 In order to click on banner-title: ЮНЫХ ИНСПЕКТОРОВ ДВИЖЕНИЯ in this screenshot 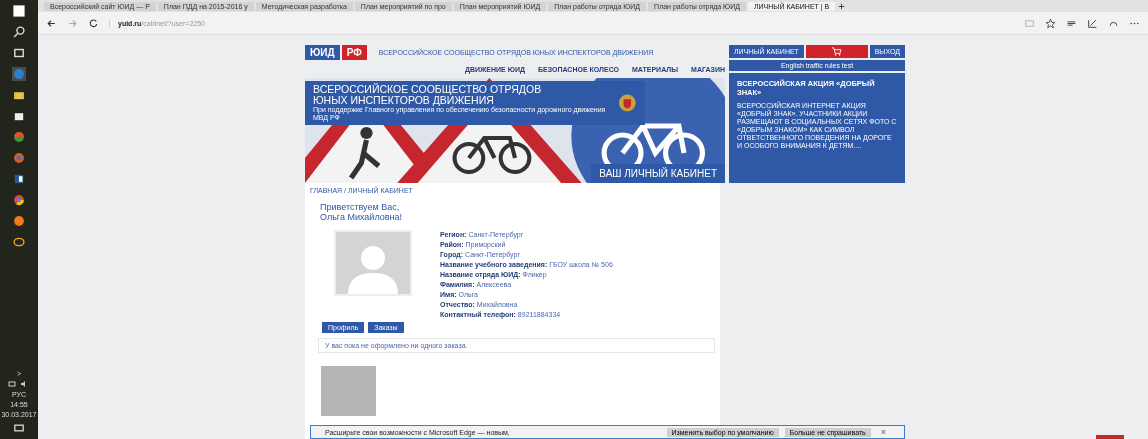, I will do `click(404, 100)`.